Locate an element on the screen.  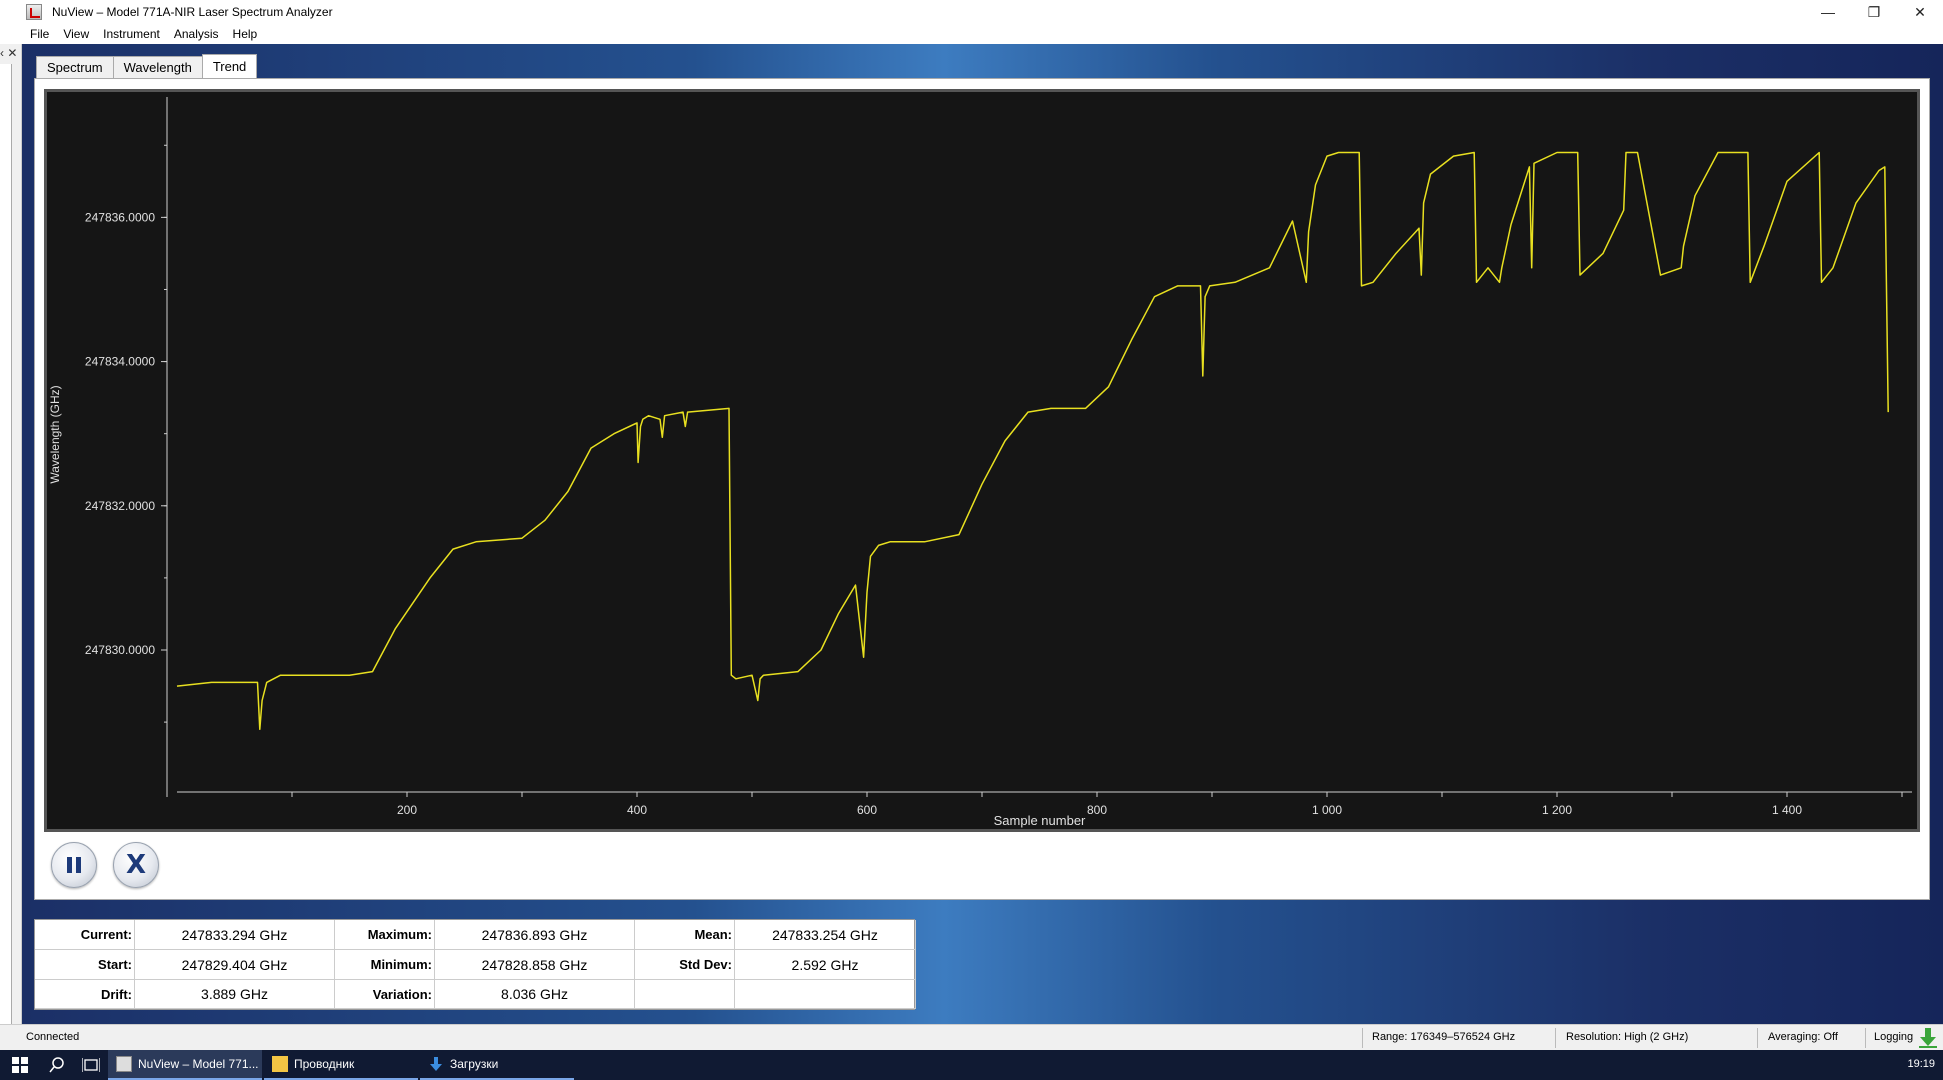
drift-label: Drift: is located at coordinates (85, 994).